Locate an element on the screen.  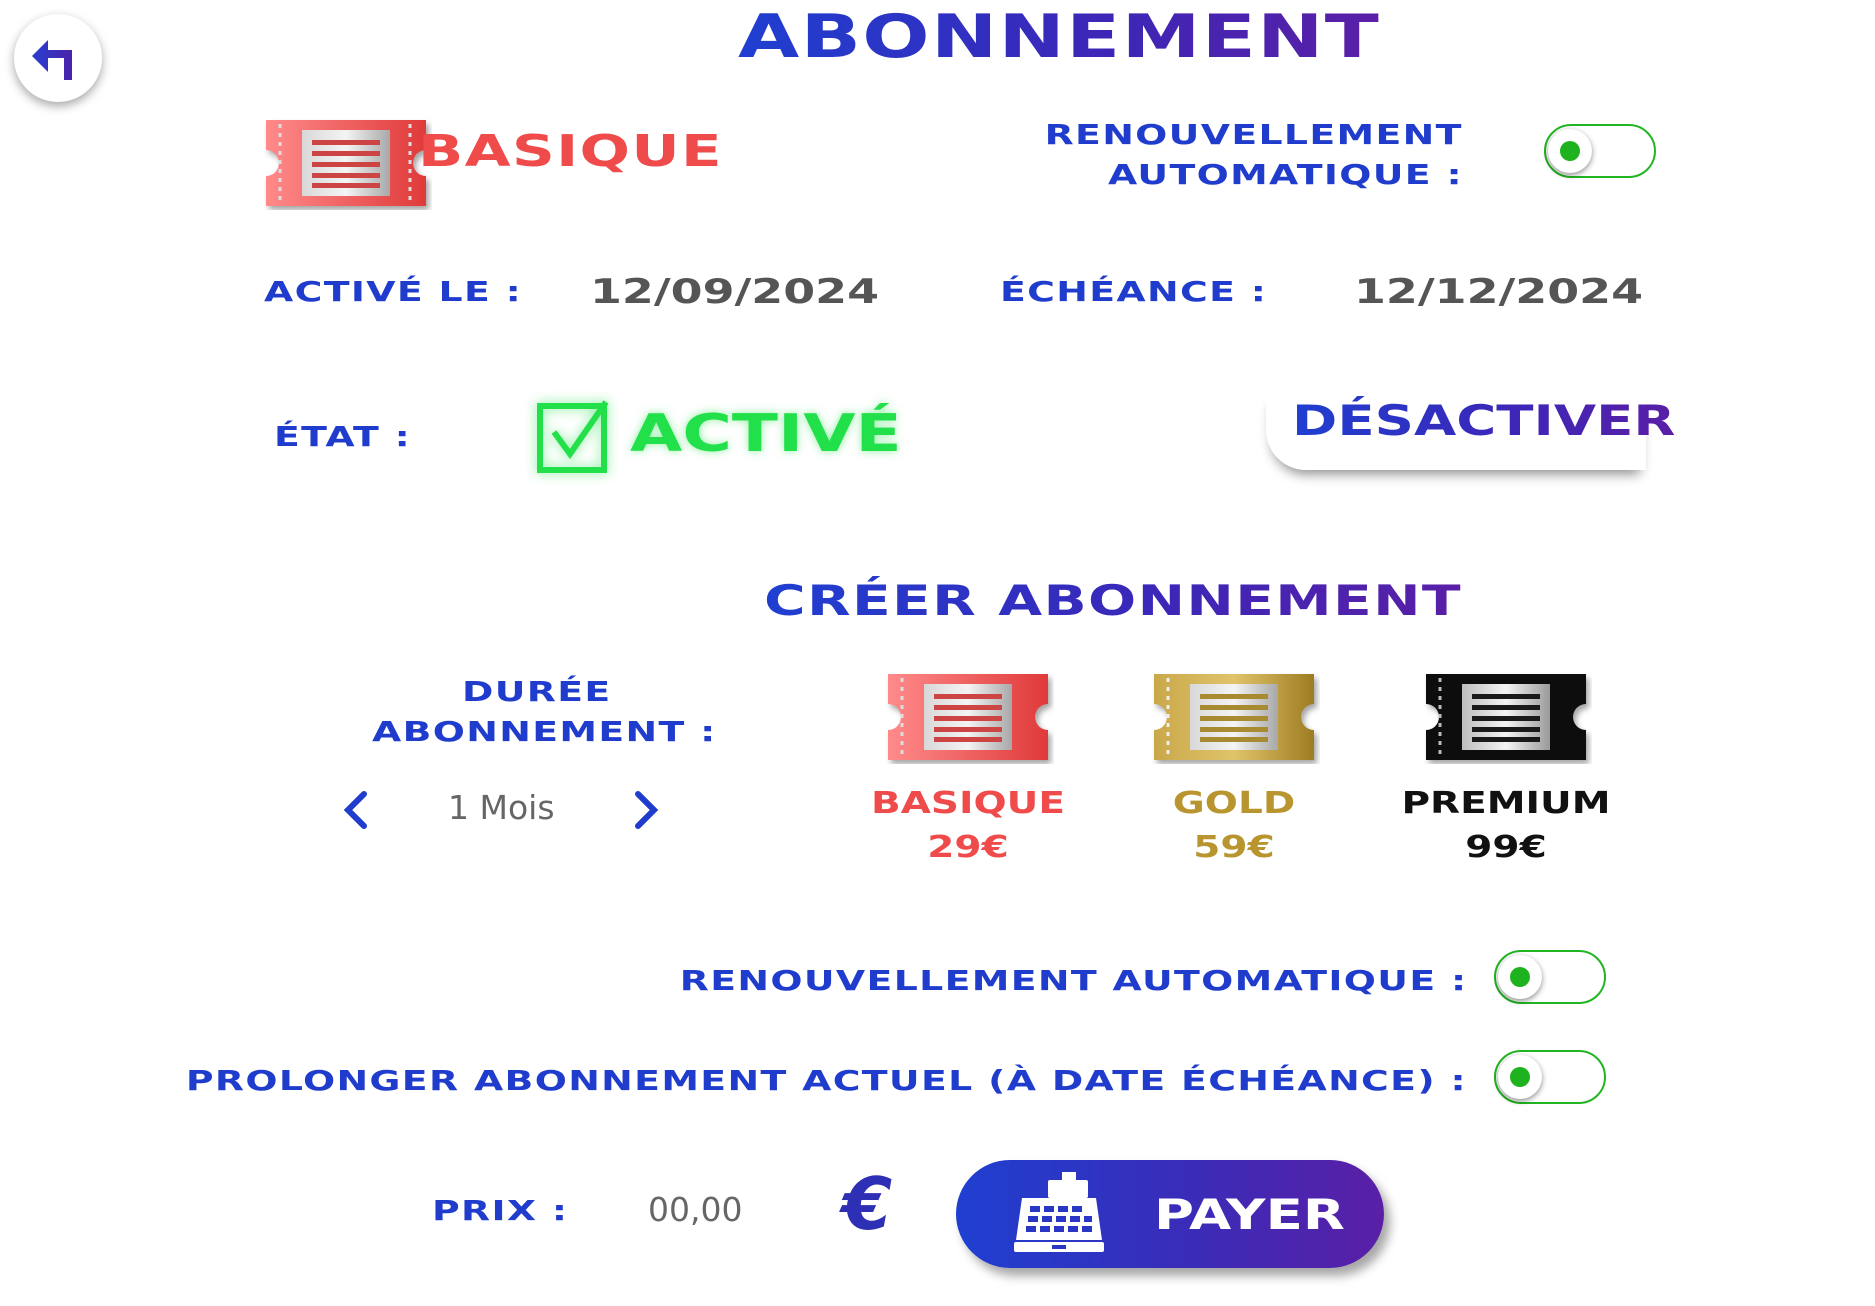
expiry-label: ÉCHÉANCE : is located at coordinates (1134, 291).